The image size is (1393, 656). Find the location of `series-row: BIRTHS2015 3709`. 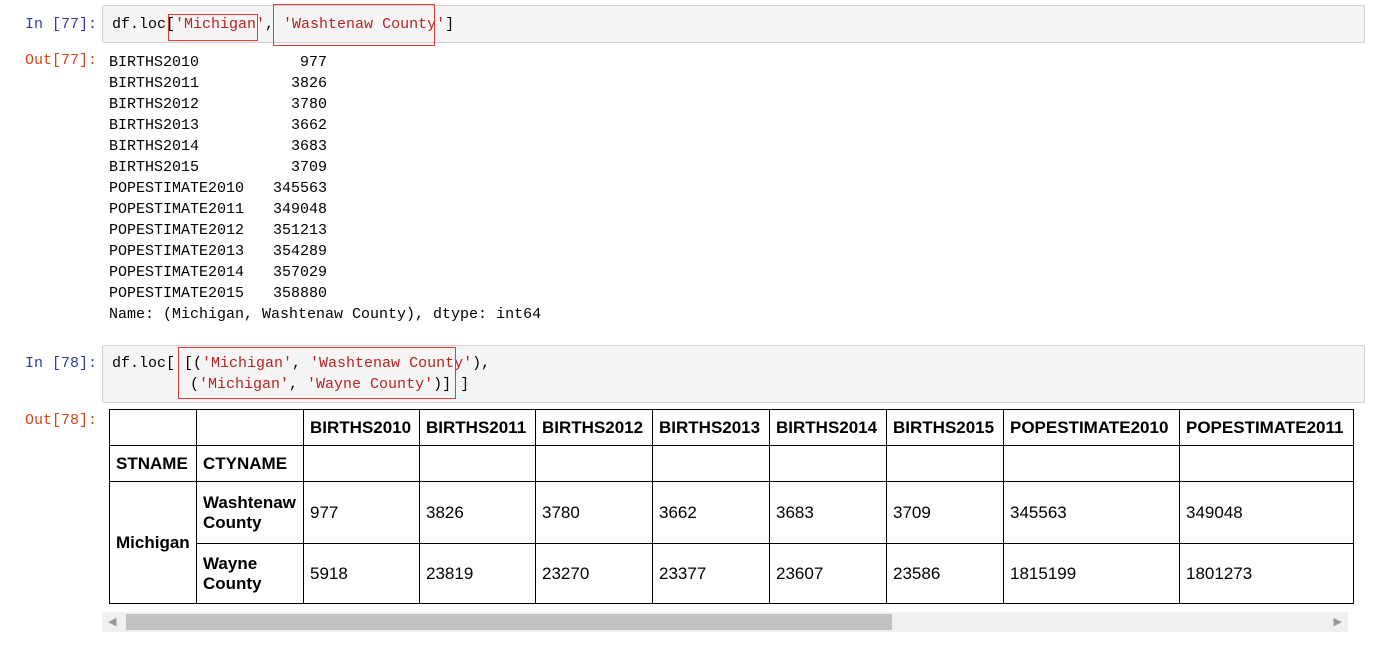

series-row: BIRTHS2015 3709 is located at coordinates (325, 167).